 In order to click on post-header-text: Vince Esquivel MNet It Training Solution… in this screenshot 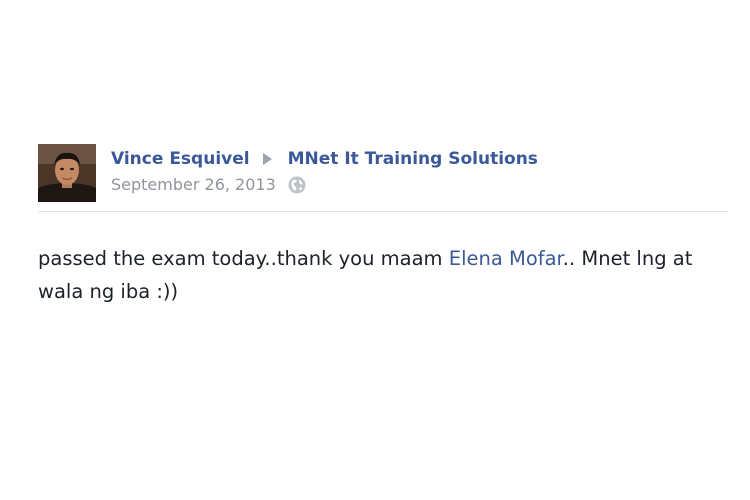, I will do `click(324, 172)`.